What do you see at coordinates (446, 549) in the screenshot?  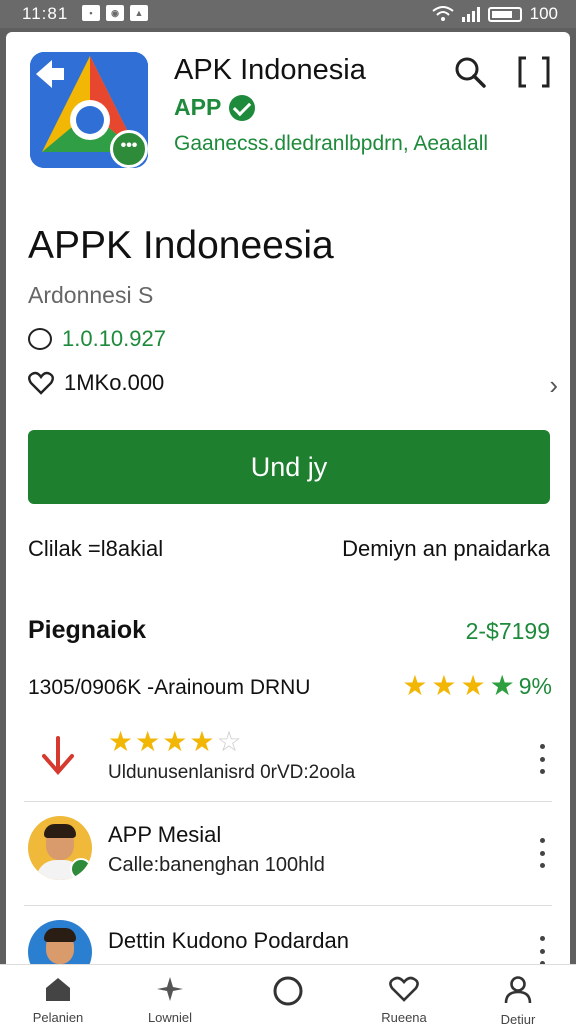 I see `info-right: Demiyn an pnaidarka` at bounding box center [446, 549].